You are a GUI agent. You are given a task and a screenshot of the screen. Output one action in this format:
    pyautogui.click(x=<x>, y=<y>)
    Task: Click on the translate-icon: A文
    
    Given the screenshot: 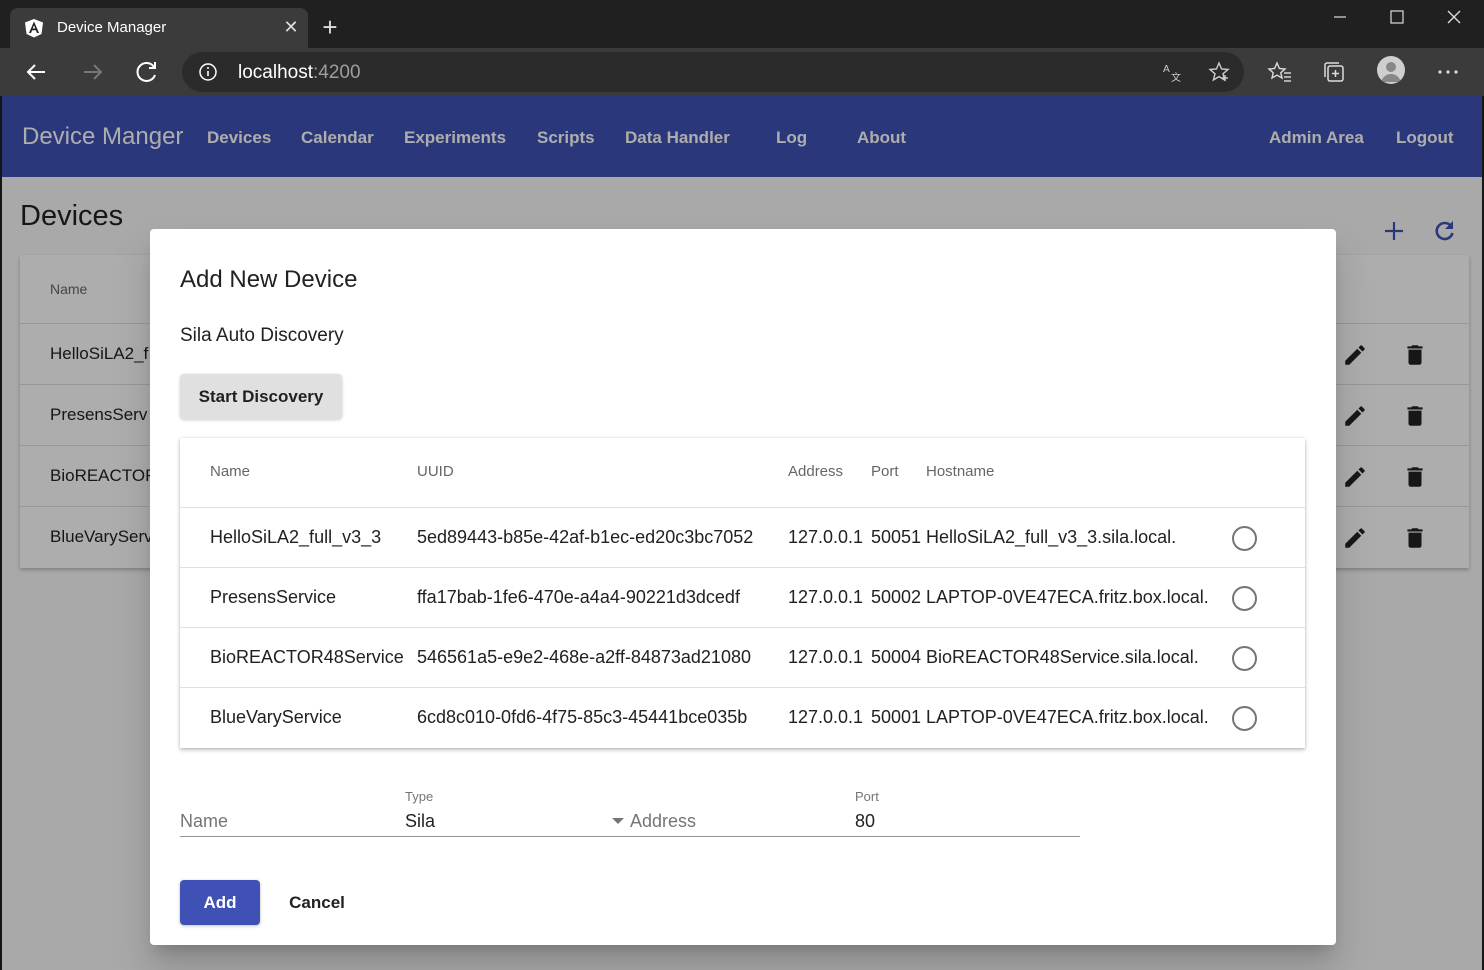 What is the action you would take?
    pyautogui.click(x=1173, y=72)
    